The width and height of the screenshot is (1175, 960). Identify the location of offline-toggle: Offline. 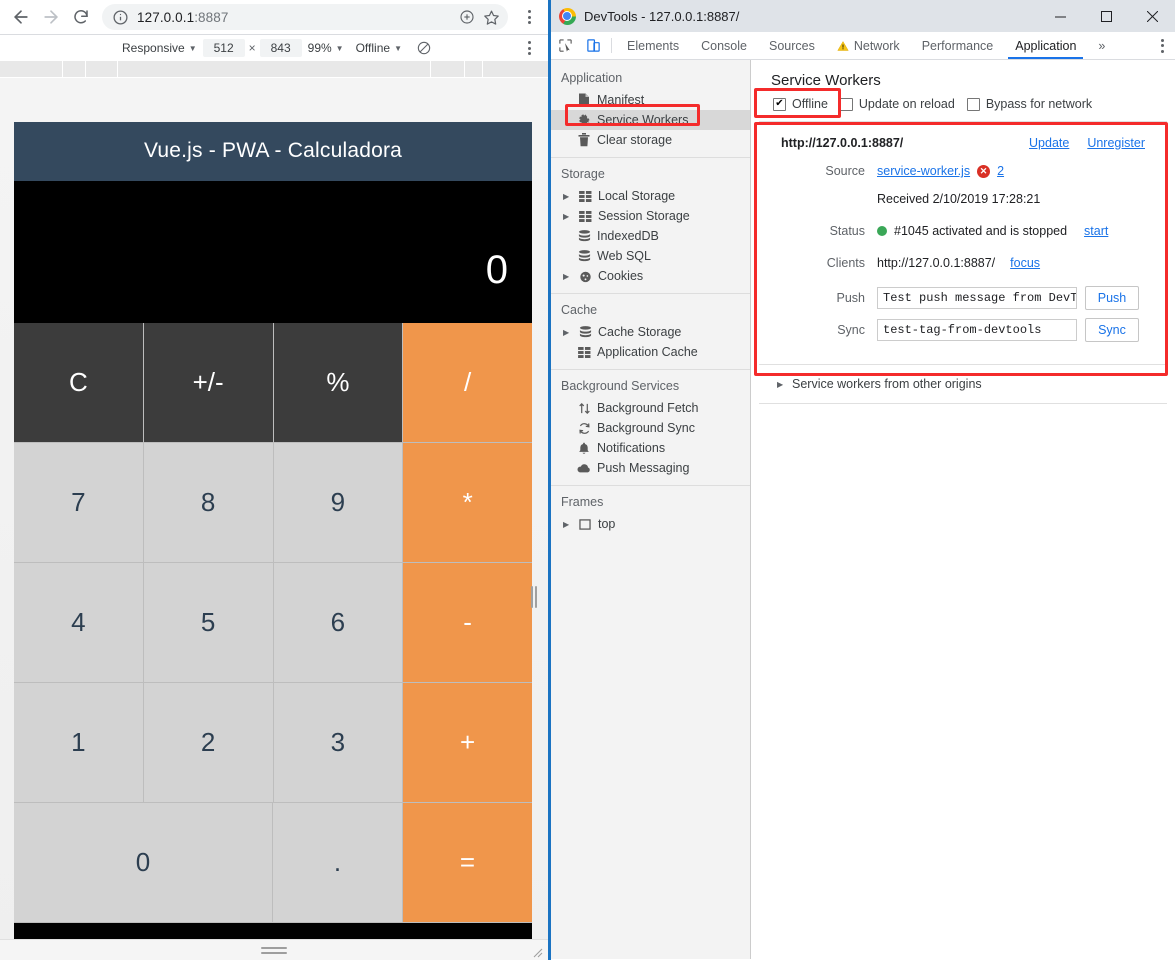
(800, 104).